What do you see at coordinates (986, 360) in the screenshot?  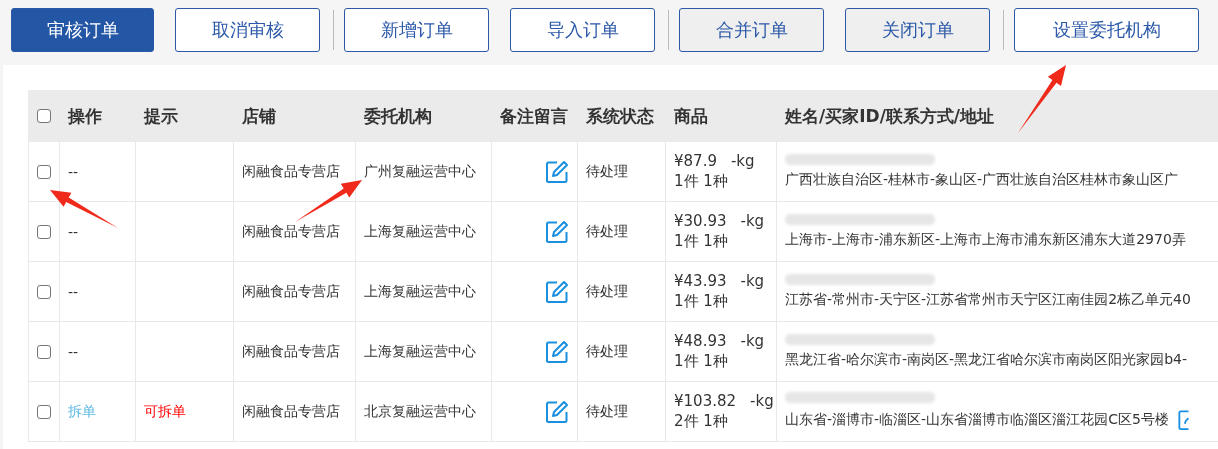 I see `address-text: 黑龙江省-哈尔滨市-南岗区-黑龙江省哈尔滨市南岗区阳光家园b4-` at bounding box center [986, 360].